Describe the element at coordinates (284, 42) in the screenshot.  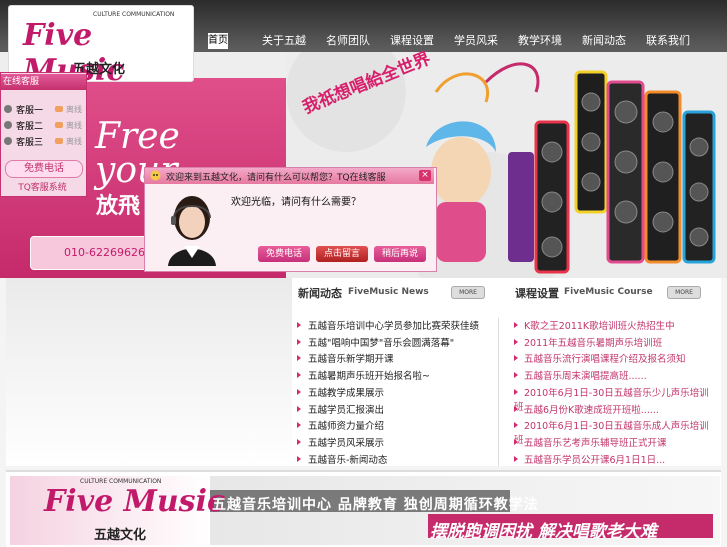
I see `nav-item-about: 关于五越` at that location.